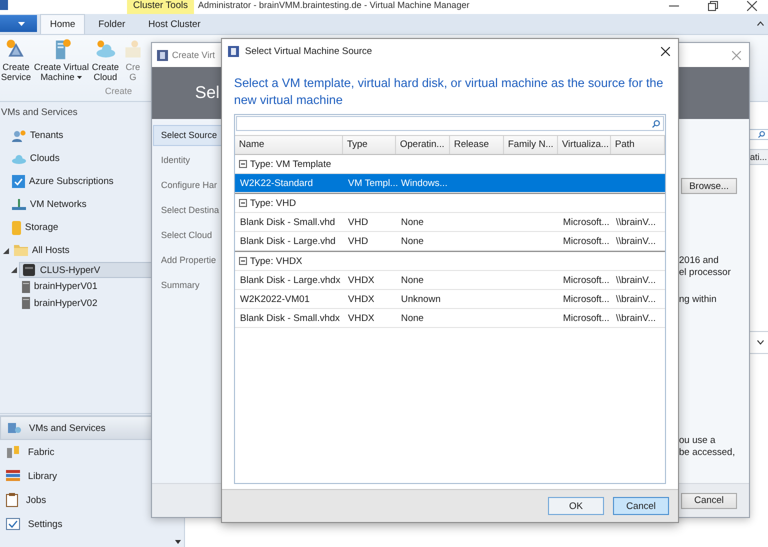 This screenshot has width=768, height=547. Describe the element at coordinates (713, 6) in the screenshot. I see `restore-icon` at that location.